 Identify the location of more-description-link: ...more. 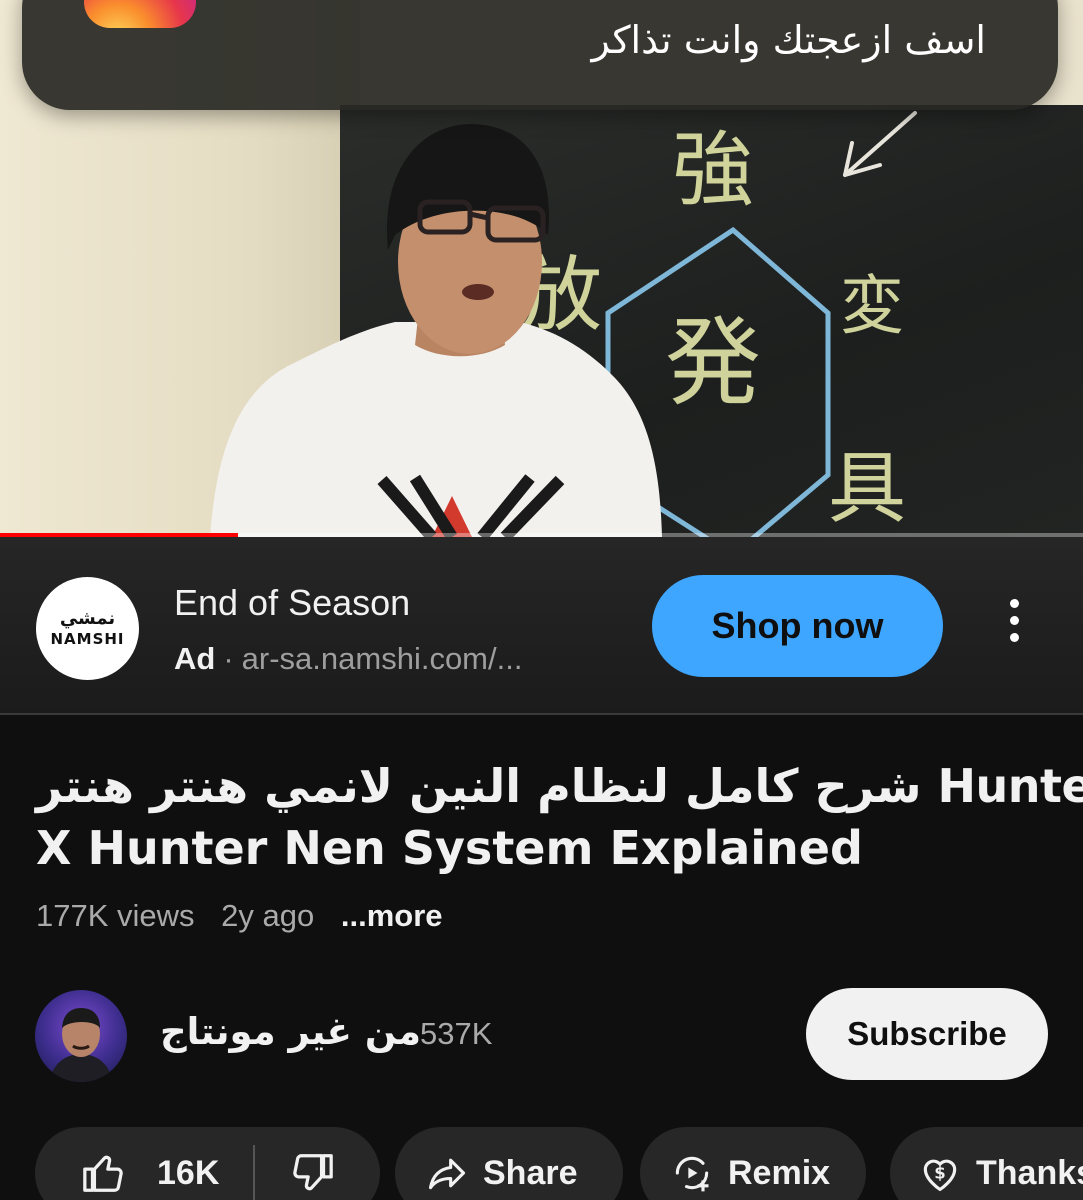
(392, 915).